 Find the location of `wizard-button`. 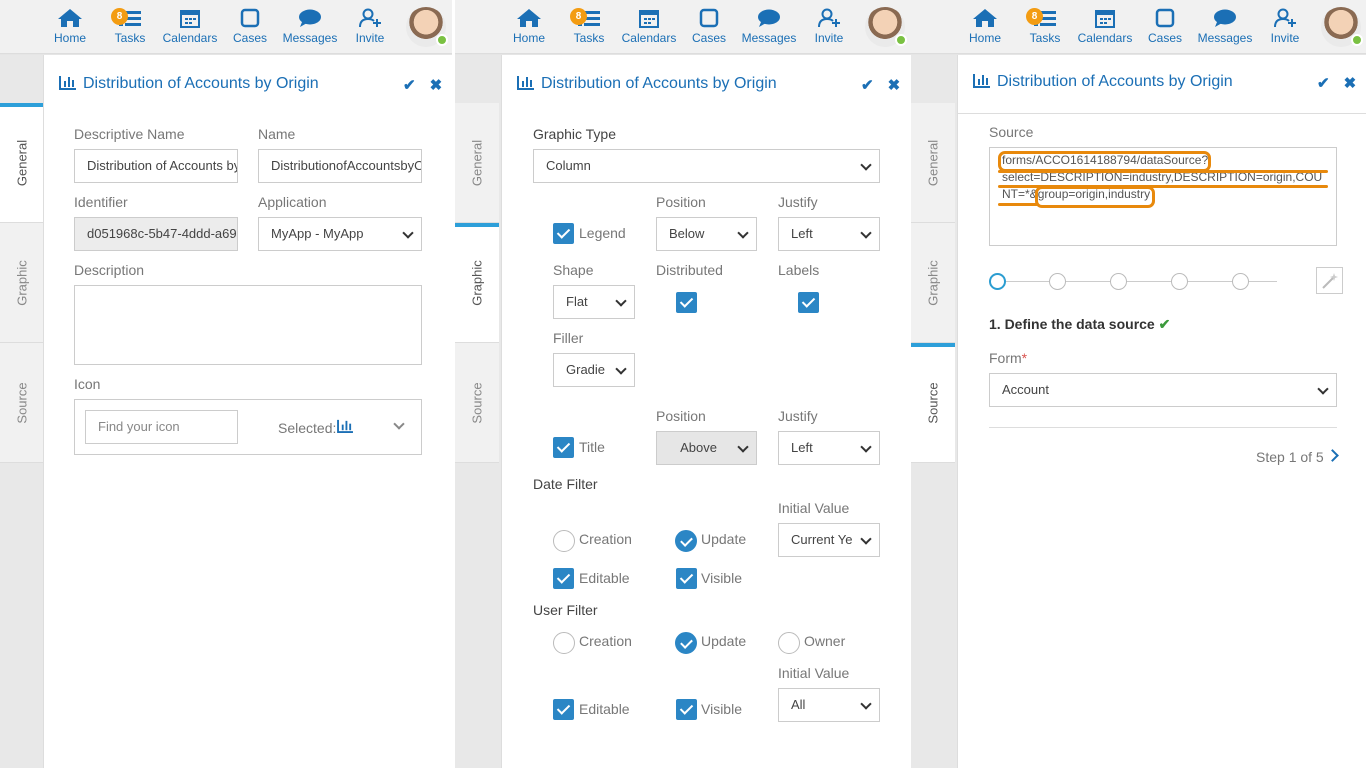

wizard-button is located at coordinates (1329, 280).